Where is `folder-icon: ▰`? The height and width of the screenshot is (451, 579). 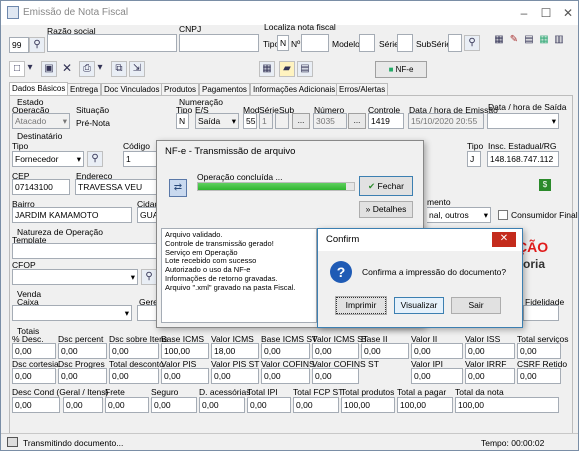 folder-icon: ▰ is located at coordinates (287, 69).